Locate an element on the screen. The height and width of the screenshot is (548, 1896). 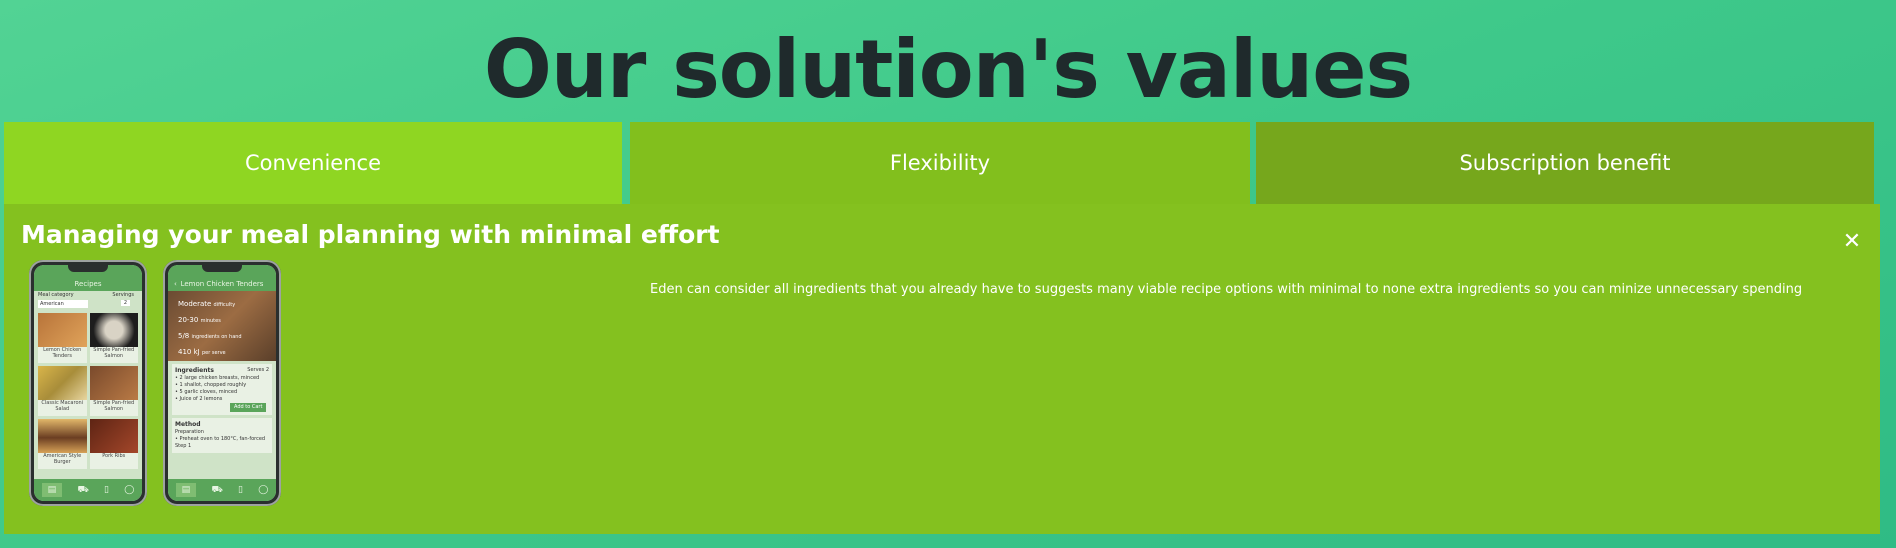
ingredient-text: 2 large chicken breasts, minced is located at coordinates (219, 378).